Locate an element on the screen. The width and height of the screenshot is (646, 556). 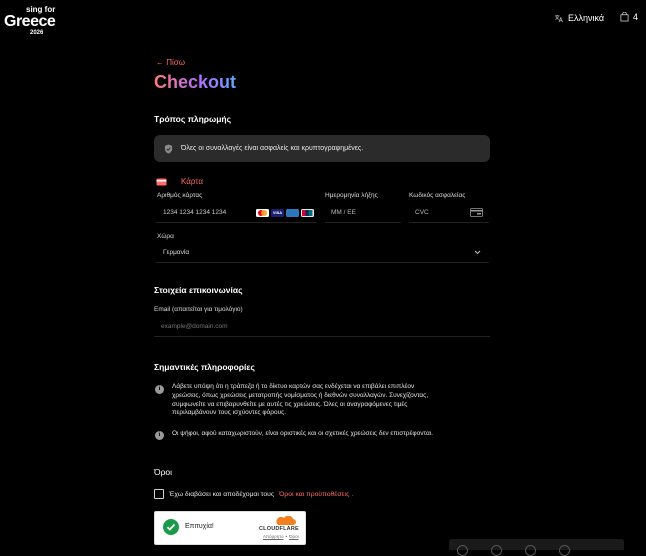
terms-checkbox-text: Έχω διαβάσει και αποδέχομαι τους is located at coordinates (222, 494).